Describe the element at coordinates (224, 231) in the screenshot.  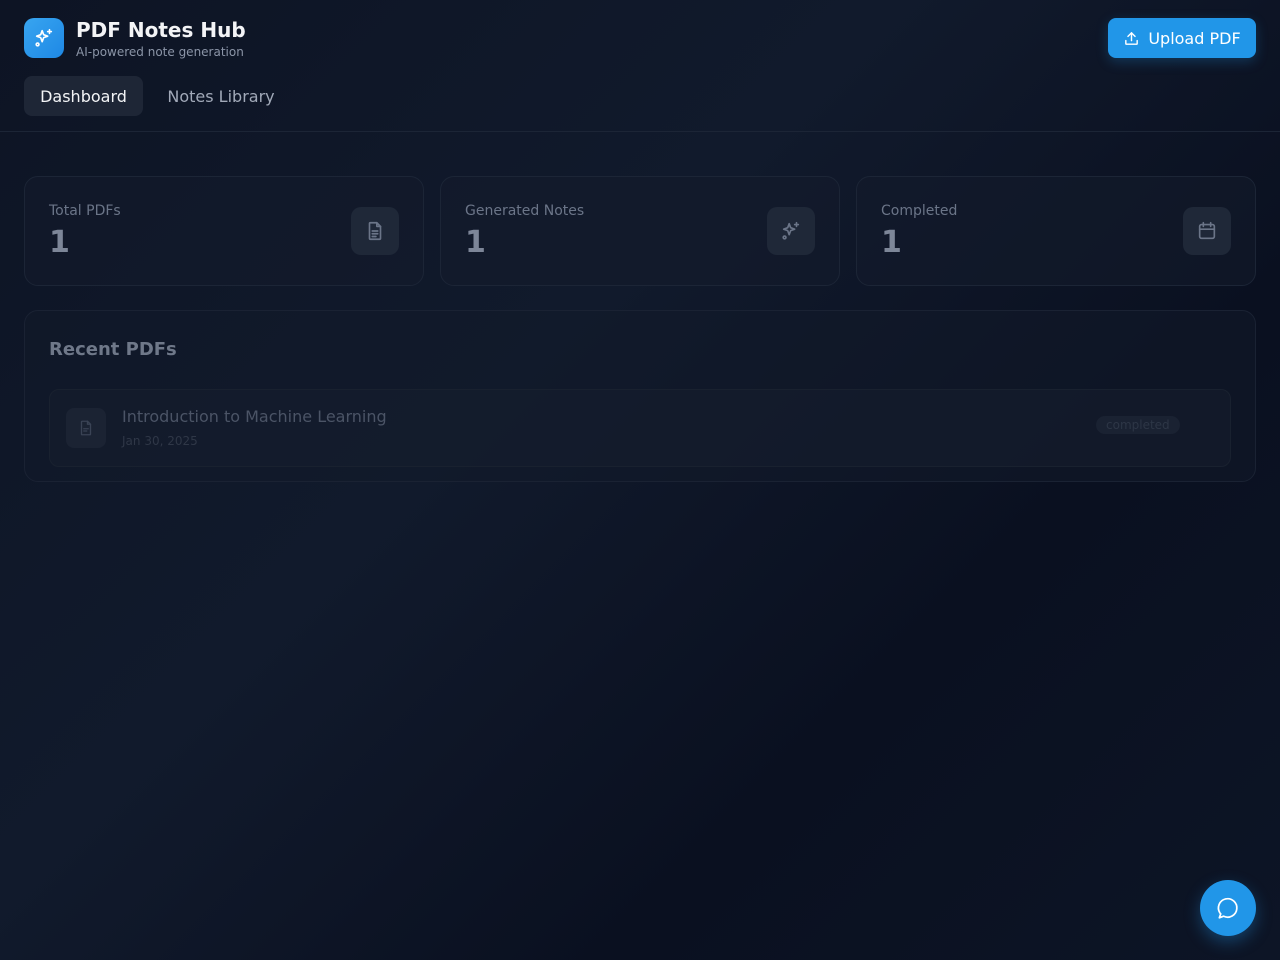
I see `stat-card-total-pdfs: Total PDFs 1` at that location.